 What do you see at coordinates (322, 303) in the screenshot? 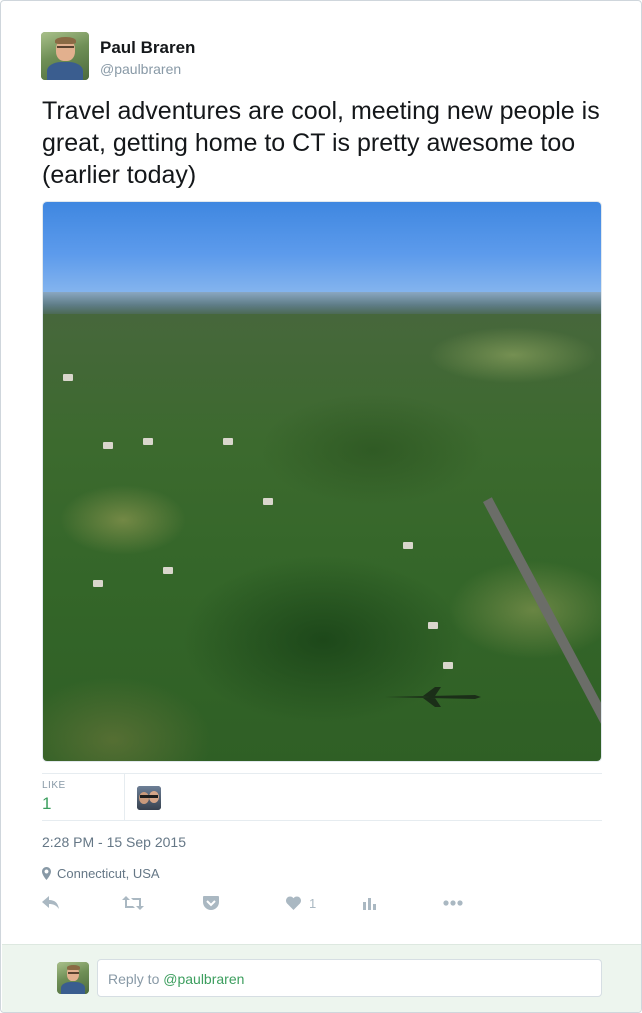
I see `photo-horizon` at bounding box center [322, 303].